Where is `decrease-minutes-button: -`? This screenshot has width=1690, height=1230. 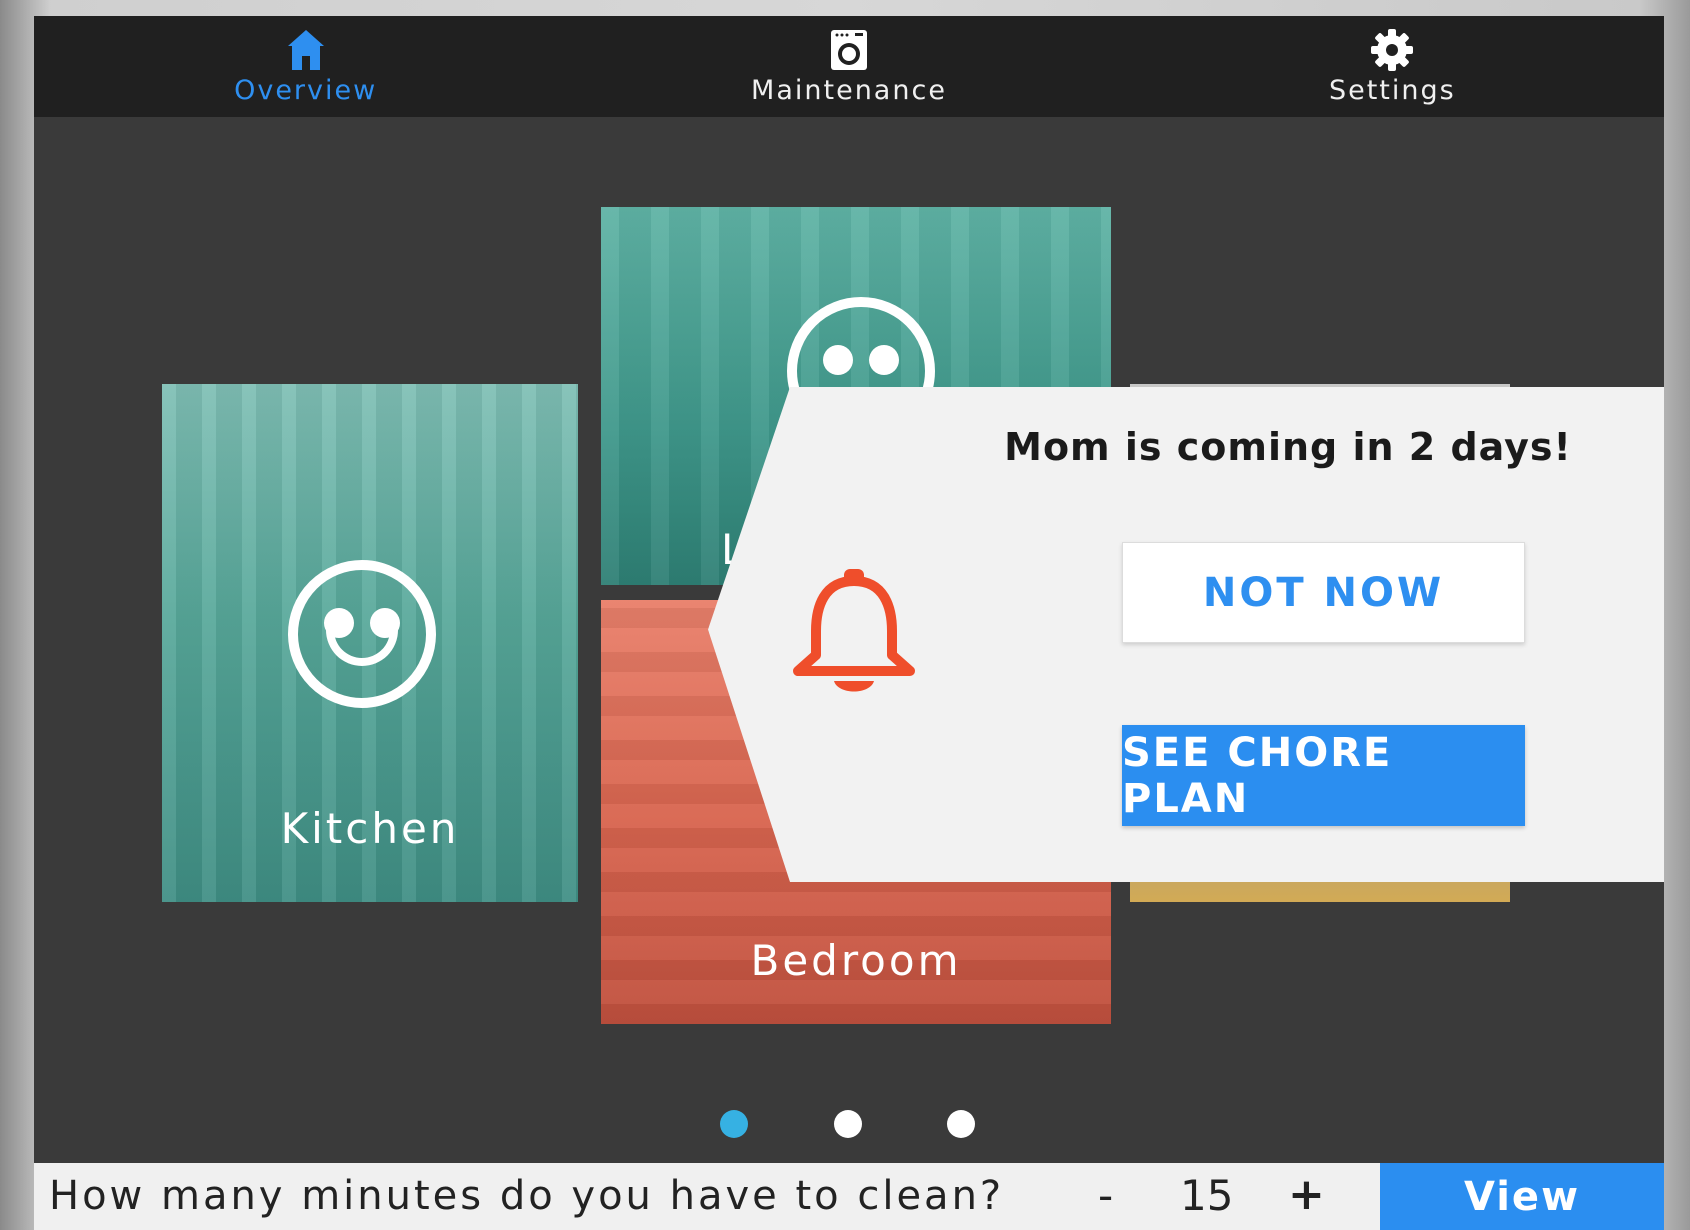 decrease-minutes-button: - is located at coordinates (1105, 1195).